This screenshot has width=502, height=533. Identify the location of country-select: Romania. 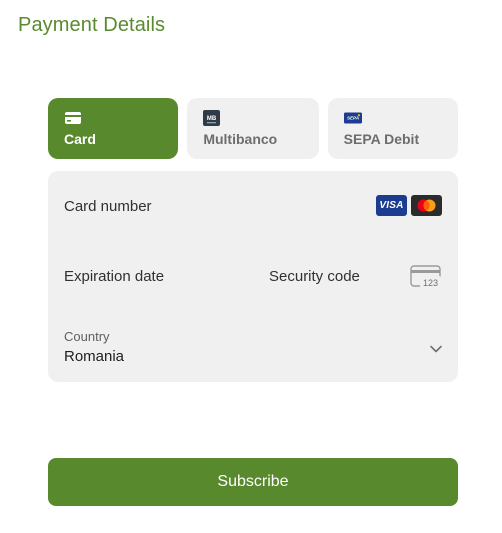
(94, 356).